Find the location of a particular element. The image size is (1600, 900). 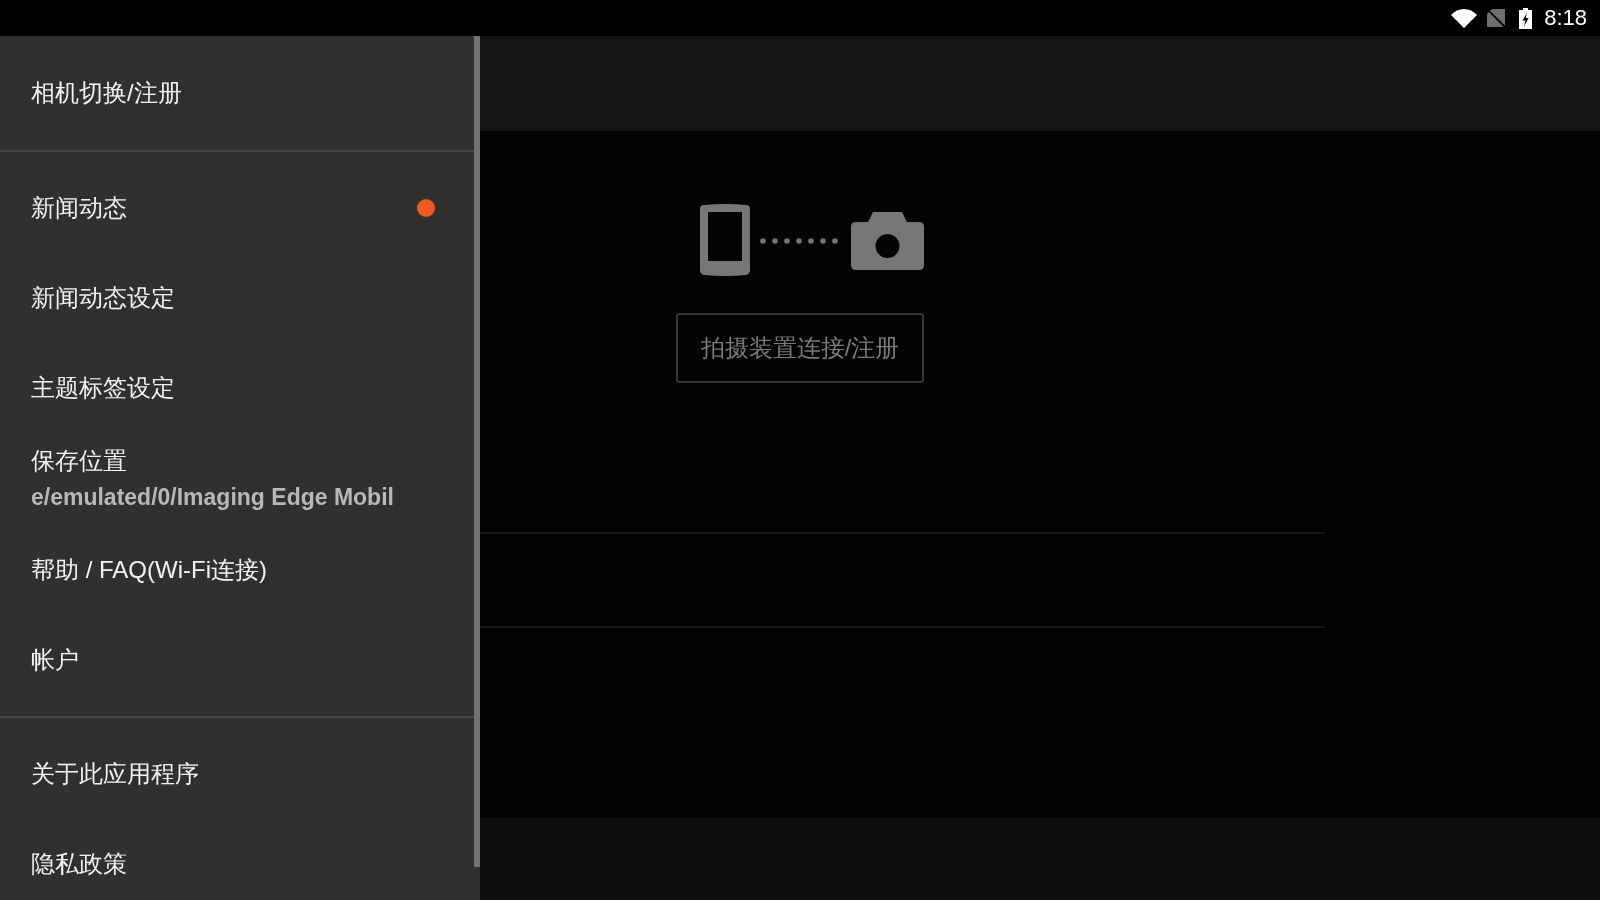

connect-button: 拍摄装置连接/注册 is located at coordinates (800, 348).